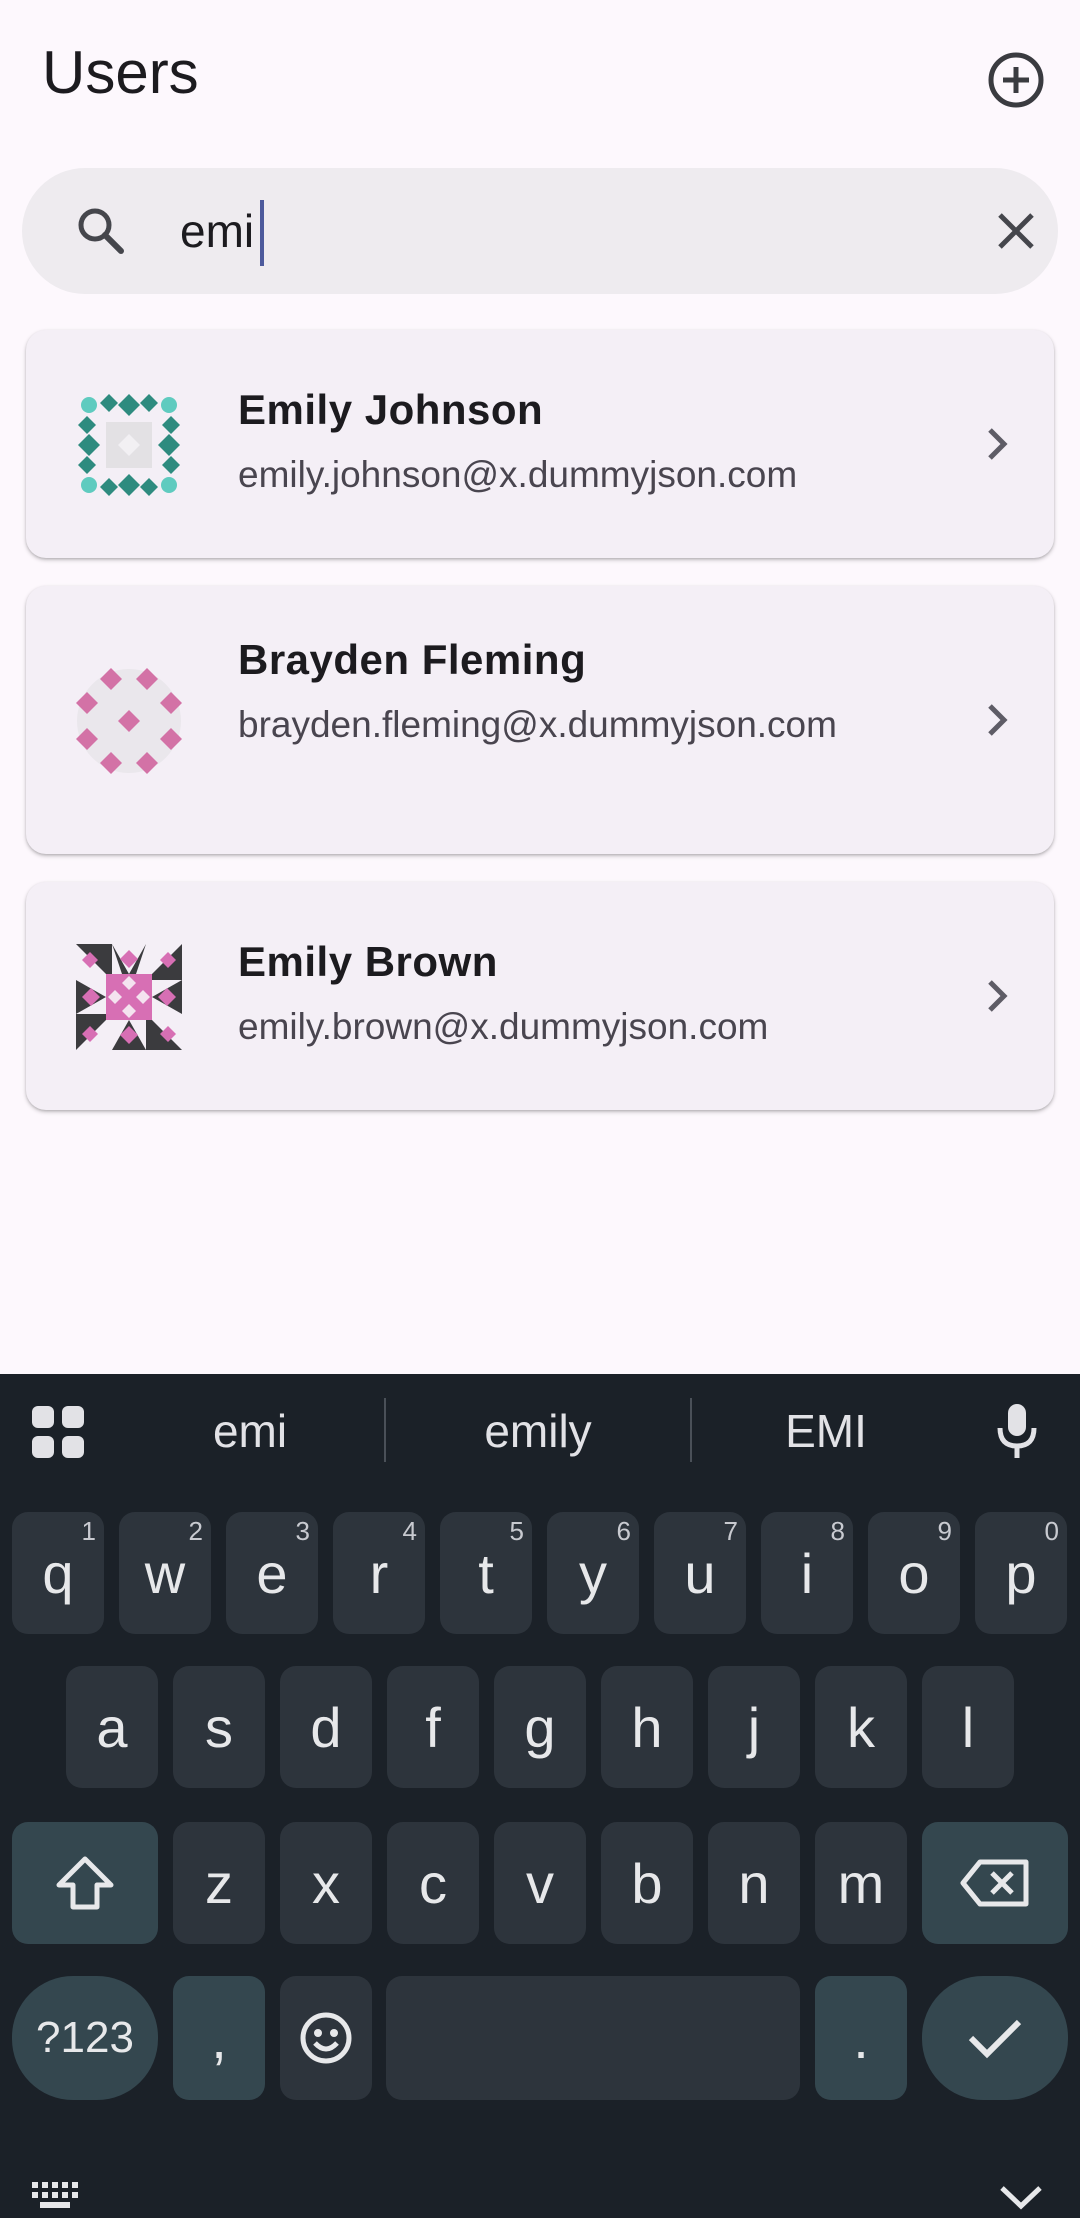 Image resolution: width=1080 pixels, height=2218 pixels. Describe the element at coordinates (326, 1727) in the screenshot. I see `key-d: d` at that location.